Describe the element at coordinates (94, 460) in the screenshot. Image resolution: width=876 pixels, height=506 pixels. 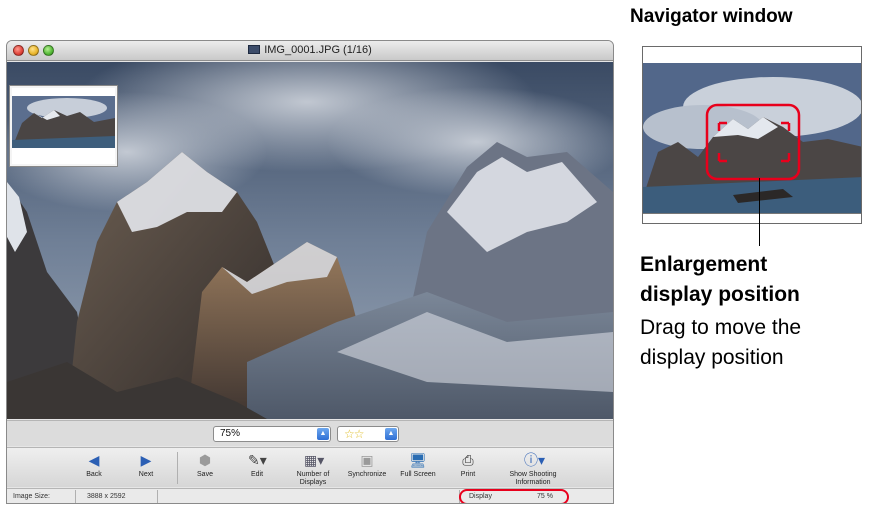
I see `back-arrow-icon: ◀` at that location.